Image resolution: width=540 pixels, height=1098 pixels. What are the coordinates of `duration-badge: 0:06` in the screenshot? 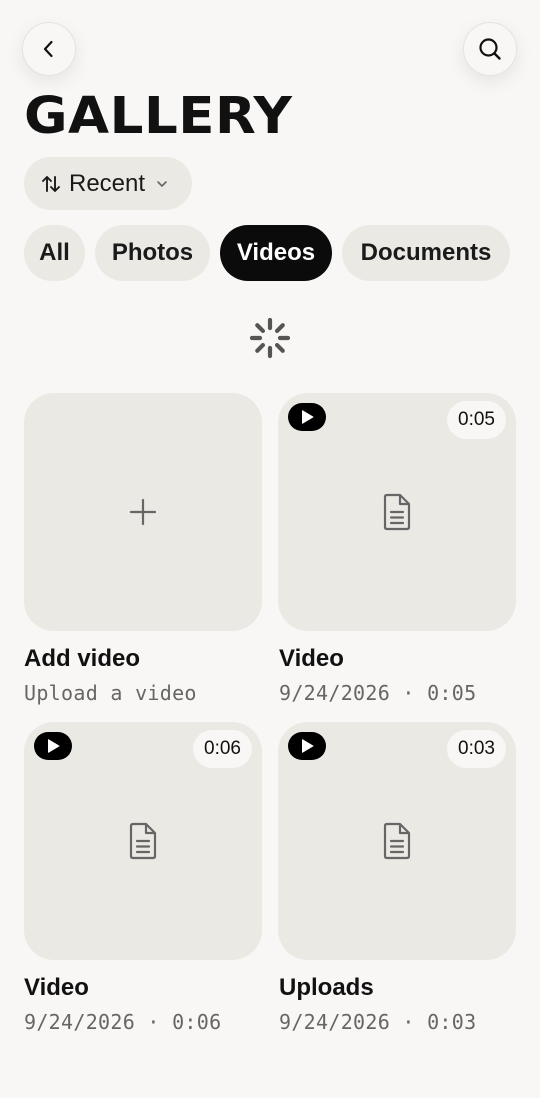 It's located at (222, 749).